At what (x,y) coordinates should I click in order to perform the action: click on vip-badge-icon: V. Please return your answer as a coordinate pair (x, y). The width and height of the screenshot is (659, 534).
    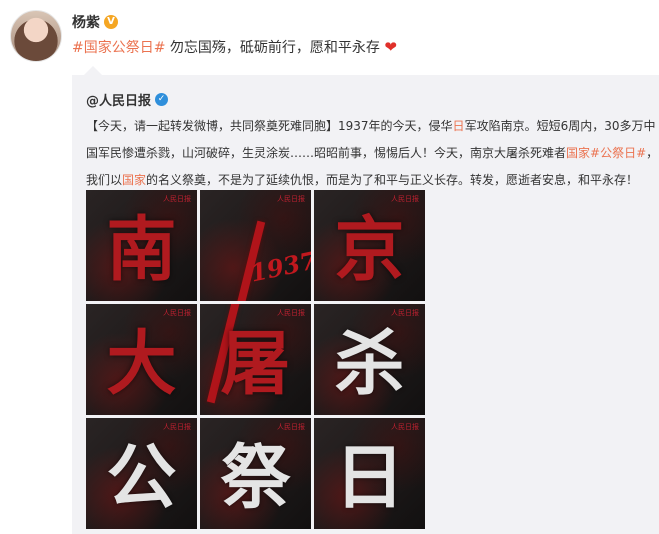
    Looking at the image, I should click on (111, 22).